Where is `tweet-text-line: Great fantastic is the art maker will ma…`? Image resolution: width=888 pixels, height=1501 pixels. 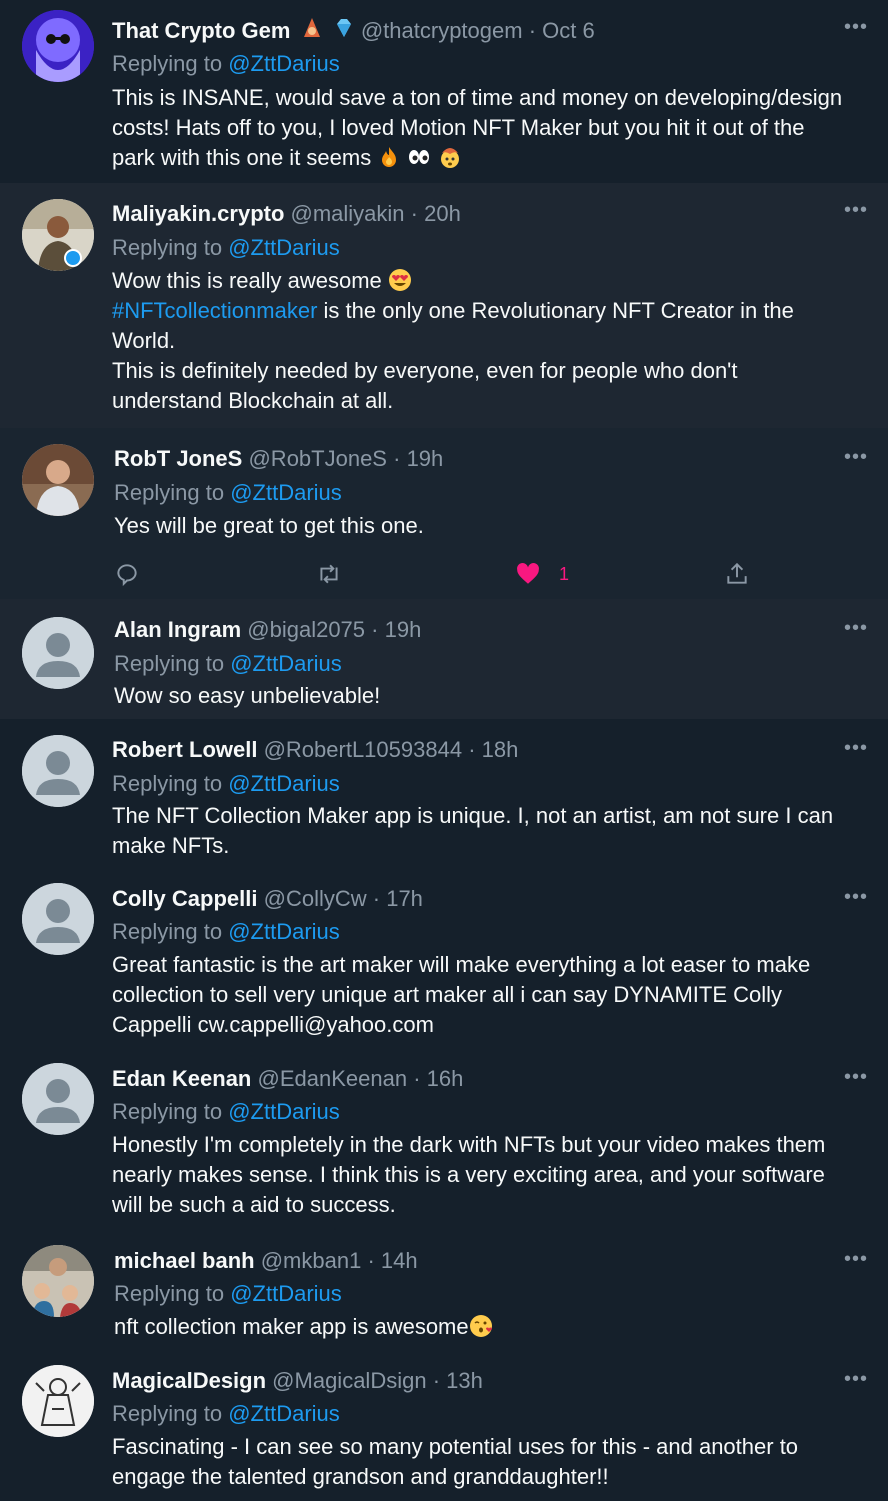
tweet-text-line: Great fantastic is the art maker will ma… is located at coordinates (461, 964).